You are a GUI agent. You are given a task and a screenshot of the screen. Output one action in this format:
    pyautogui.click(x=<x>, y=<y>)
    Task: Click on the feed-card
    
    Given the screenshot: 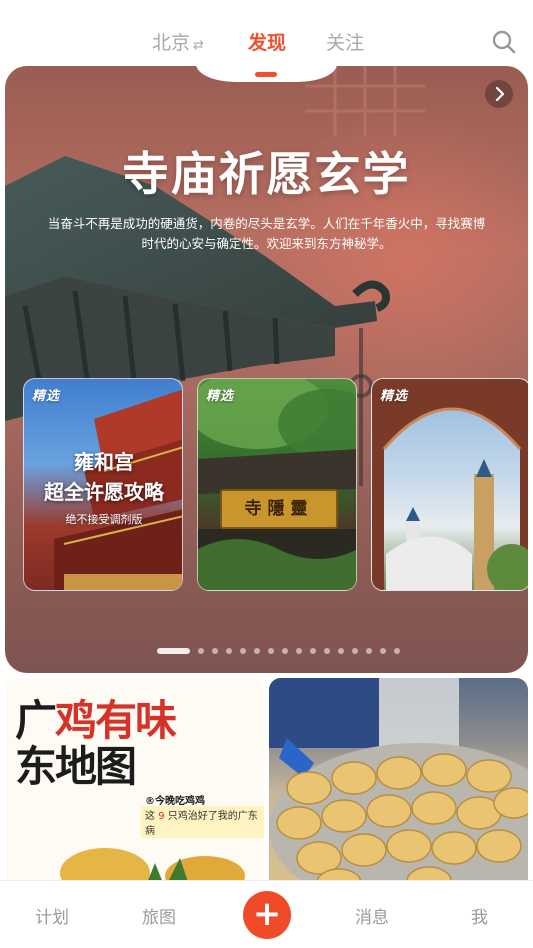 What is the action you would take?
    pyautogui.click(x=398, y=783)
    